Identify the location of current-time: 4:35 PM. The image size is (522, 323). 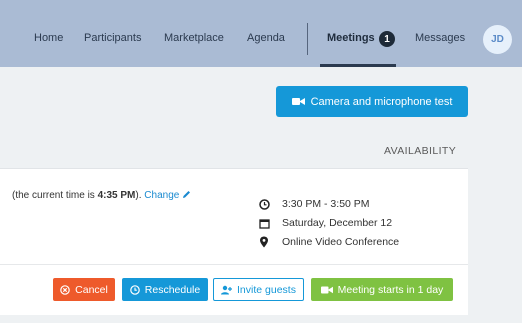
(116, 195).